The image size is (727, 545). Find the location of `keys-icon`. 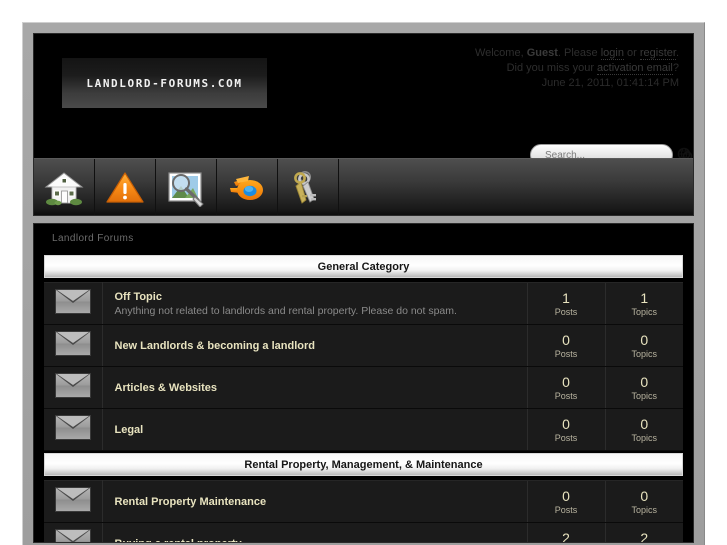

keys-icon is located at coordinates (305, 187).